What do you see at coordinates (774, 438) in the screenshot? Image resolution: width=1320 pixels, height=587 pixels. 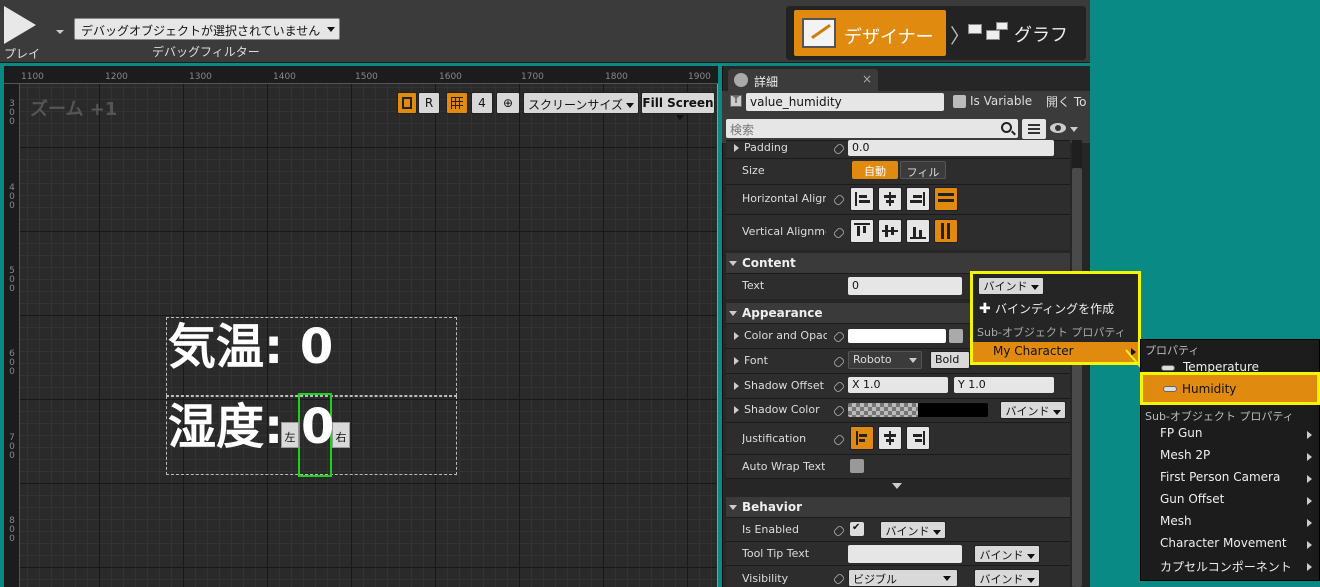 I see `justification-label: Justification` at bounding box center [774, 438].